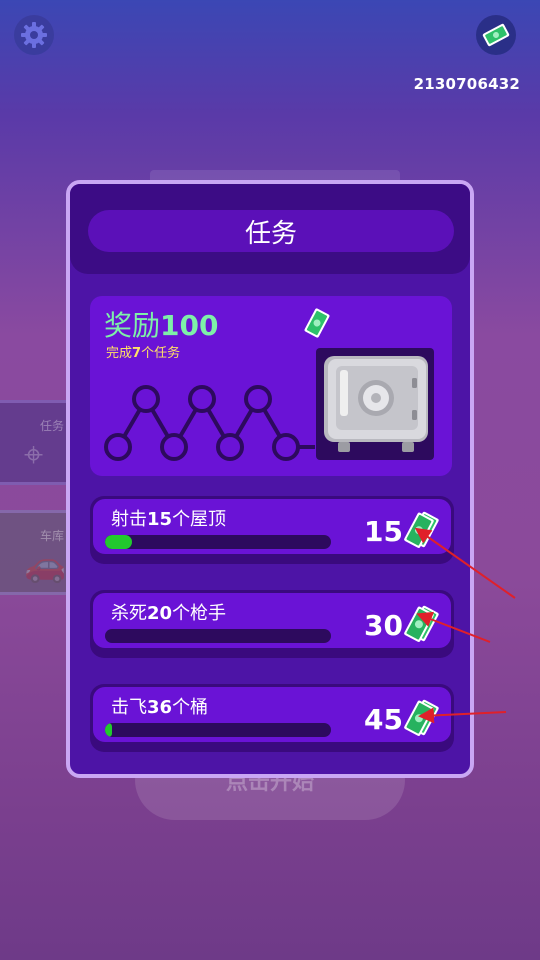  What do you see at coordinates (52, 536) in the screenshot?
I see `side-tab-label: 车库` at bounding box center [52, 536].